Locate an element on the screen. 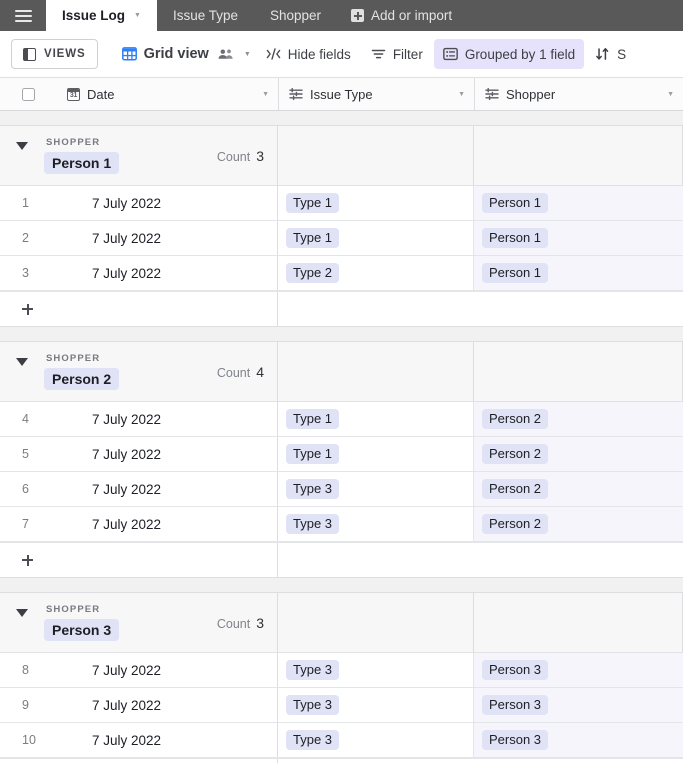 This screenshot has height=763, width=683. group-count-value: 3 is located at coordinates (260, 155).